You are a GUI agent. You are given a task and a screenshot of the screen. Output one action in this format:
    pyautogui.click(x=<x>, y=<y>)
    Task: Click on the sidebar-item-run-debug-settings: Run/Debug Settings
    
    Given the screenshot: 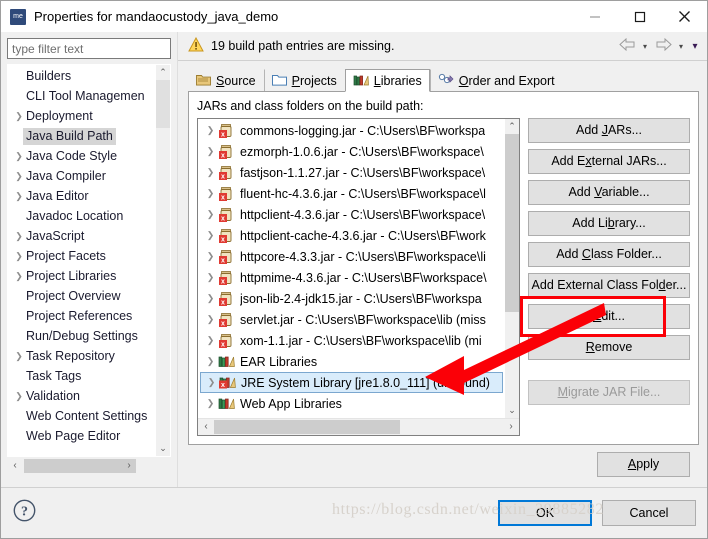 What is the action you would take?
    pyautogui.click(x=83, y=336)
    